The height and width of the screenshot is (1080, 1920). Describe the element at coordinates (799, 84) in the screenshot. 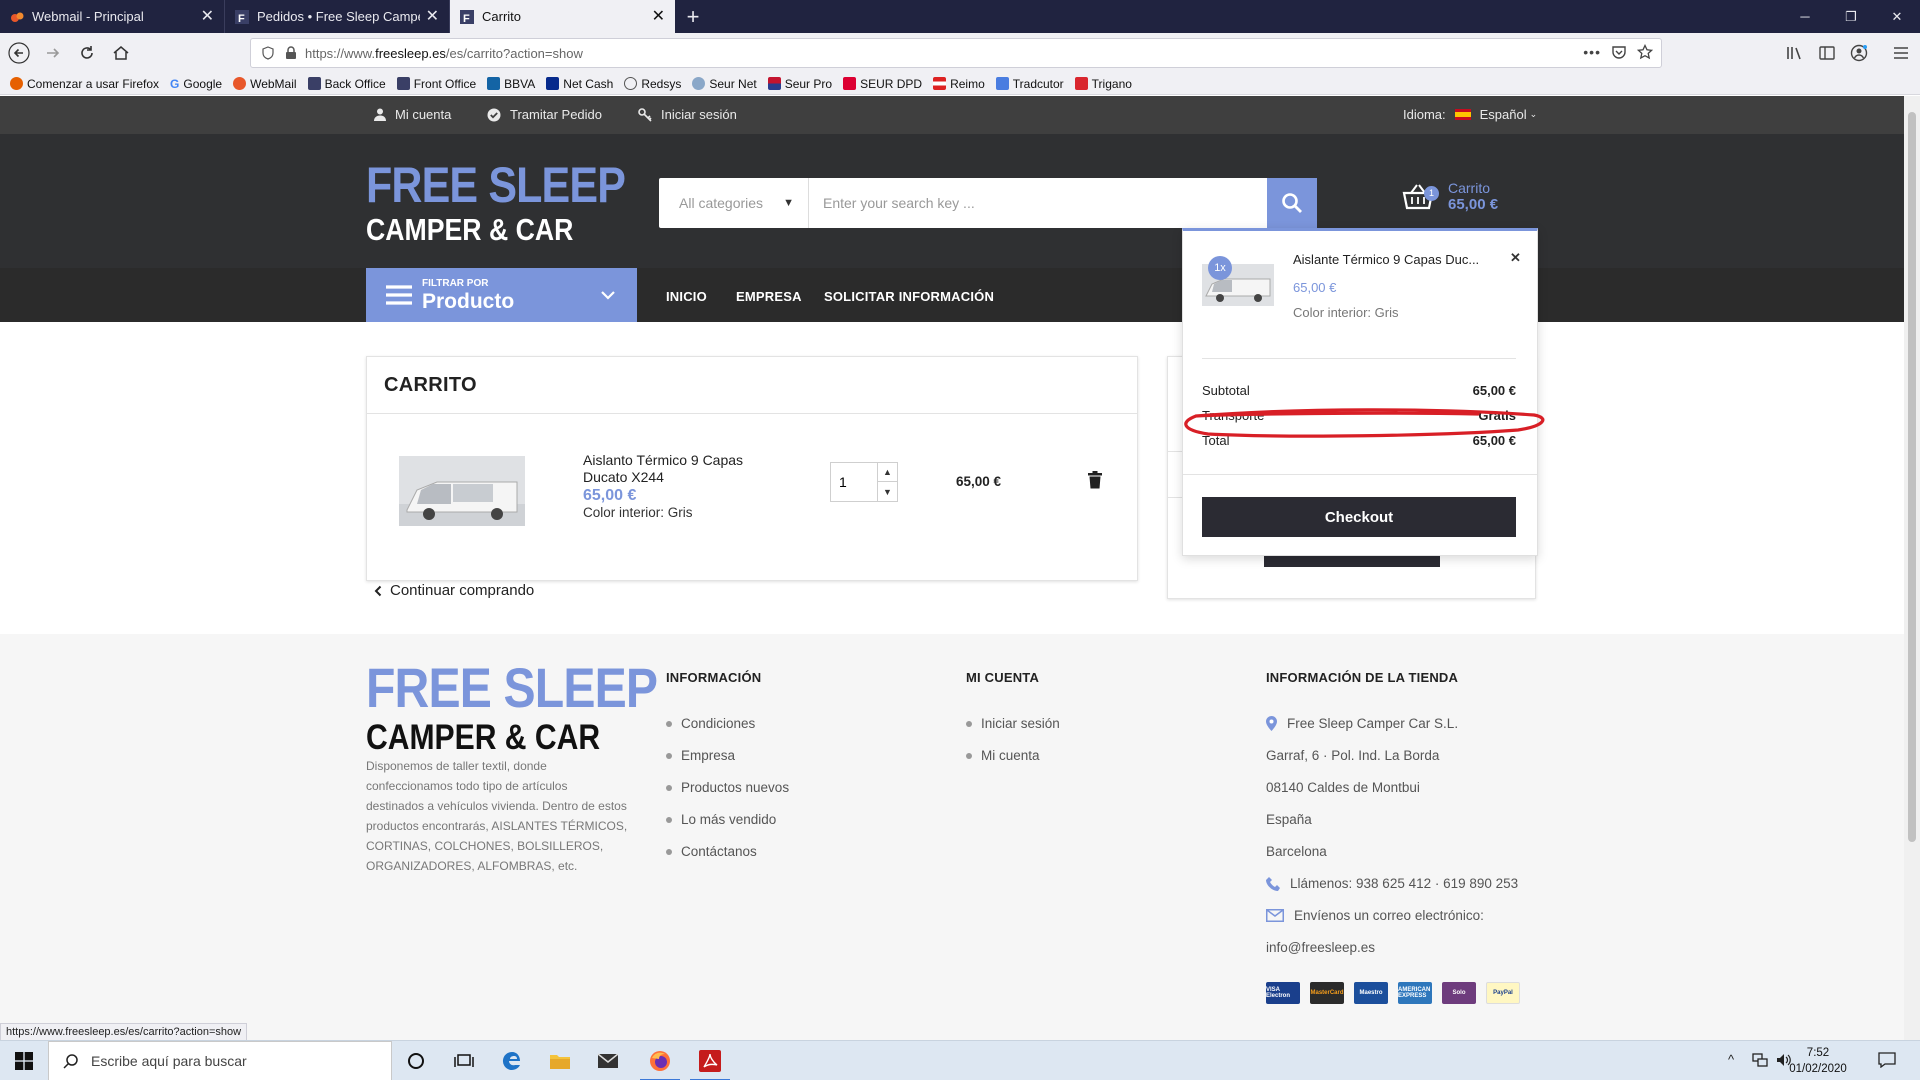

I see `bookmark-seur-pro: Seur Pro` at that location.